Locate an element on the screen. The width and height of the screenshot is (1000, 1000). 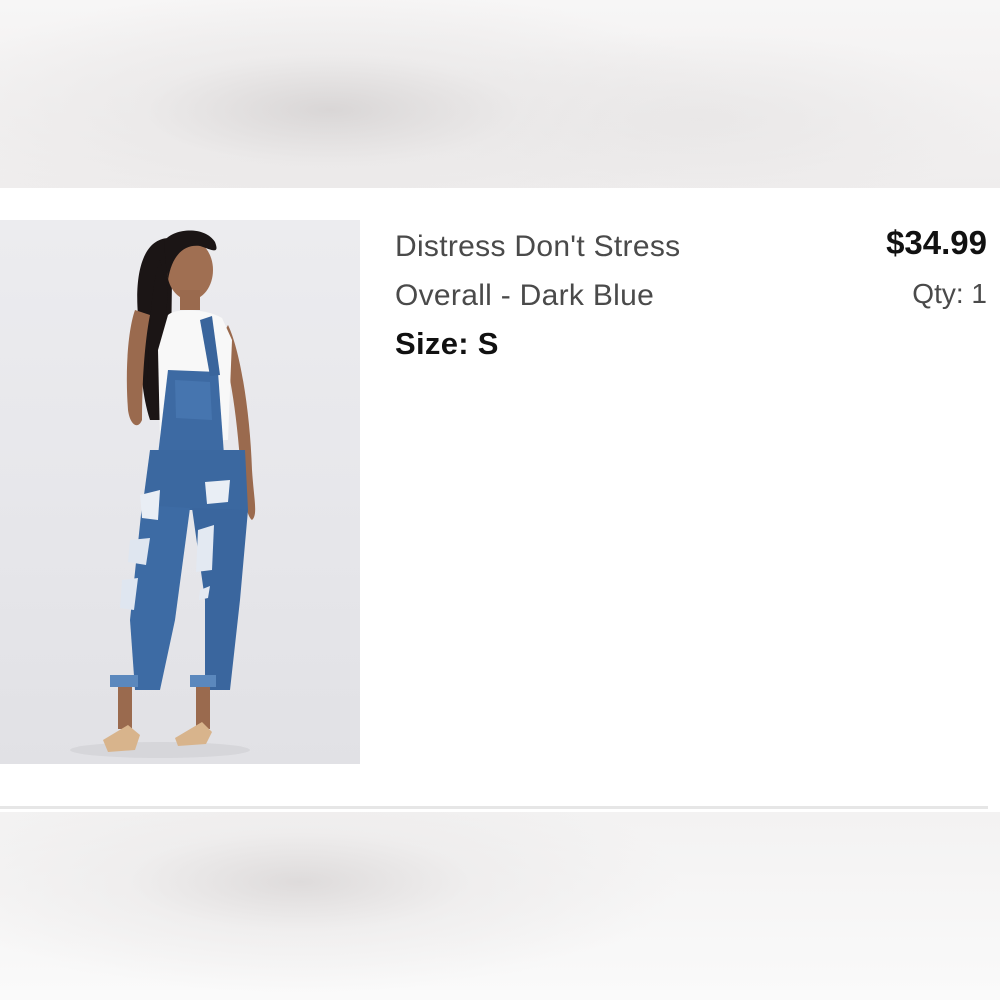
qty-value: 1 is located at coordinates (979, 293).